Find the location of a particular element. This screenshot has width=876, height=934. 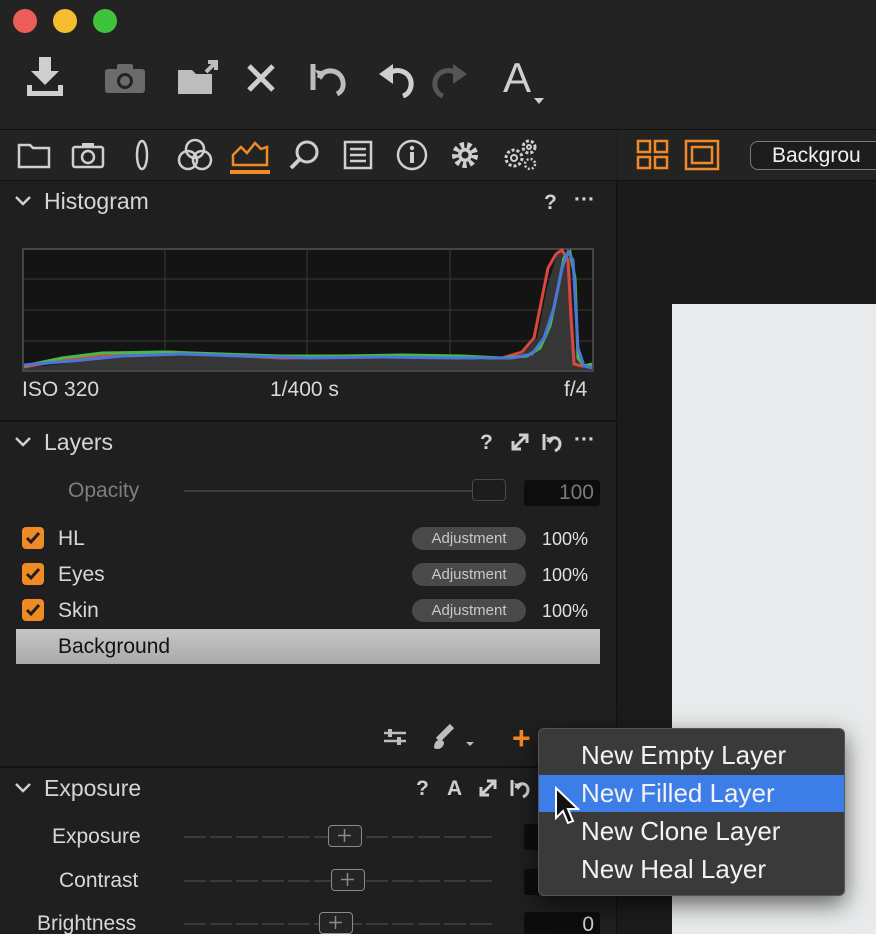

brightness-slider-label: Brightness is located at coordinates (87, 923).